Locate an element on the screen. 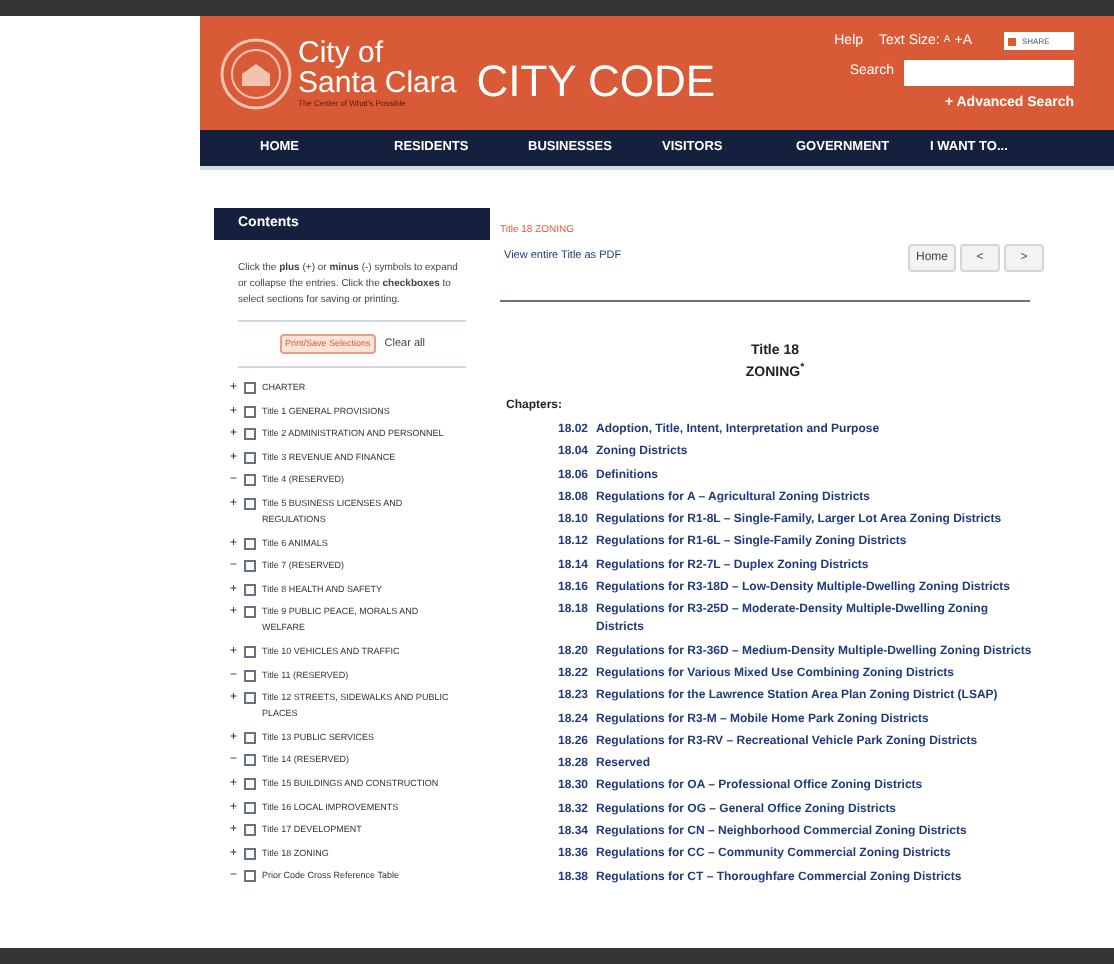 This screenshot has height=964, width=1114. city-seal-icon is located at coordinates (256, 73).